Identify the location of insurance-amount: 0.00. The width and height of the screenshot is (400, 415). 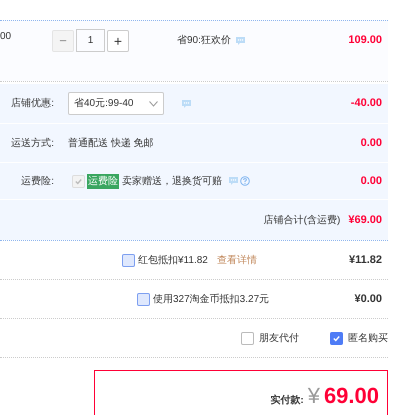
(371, 181).